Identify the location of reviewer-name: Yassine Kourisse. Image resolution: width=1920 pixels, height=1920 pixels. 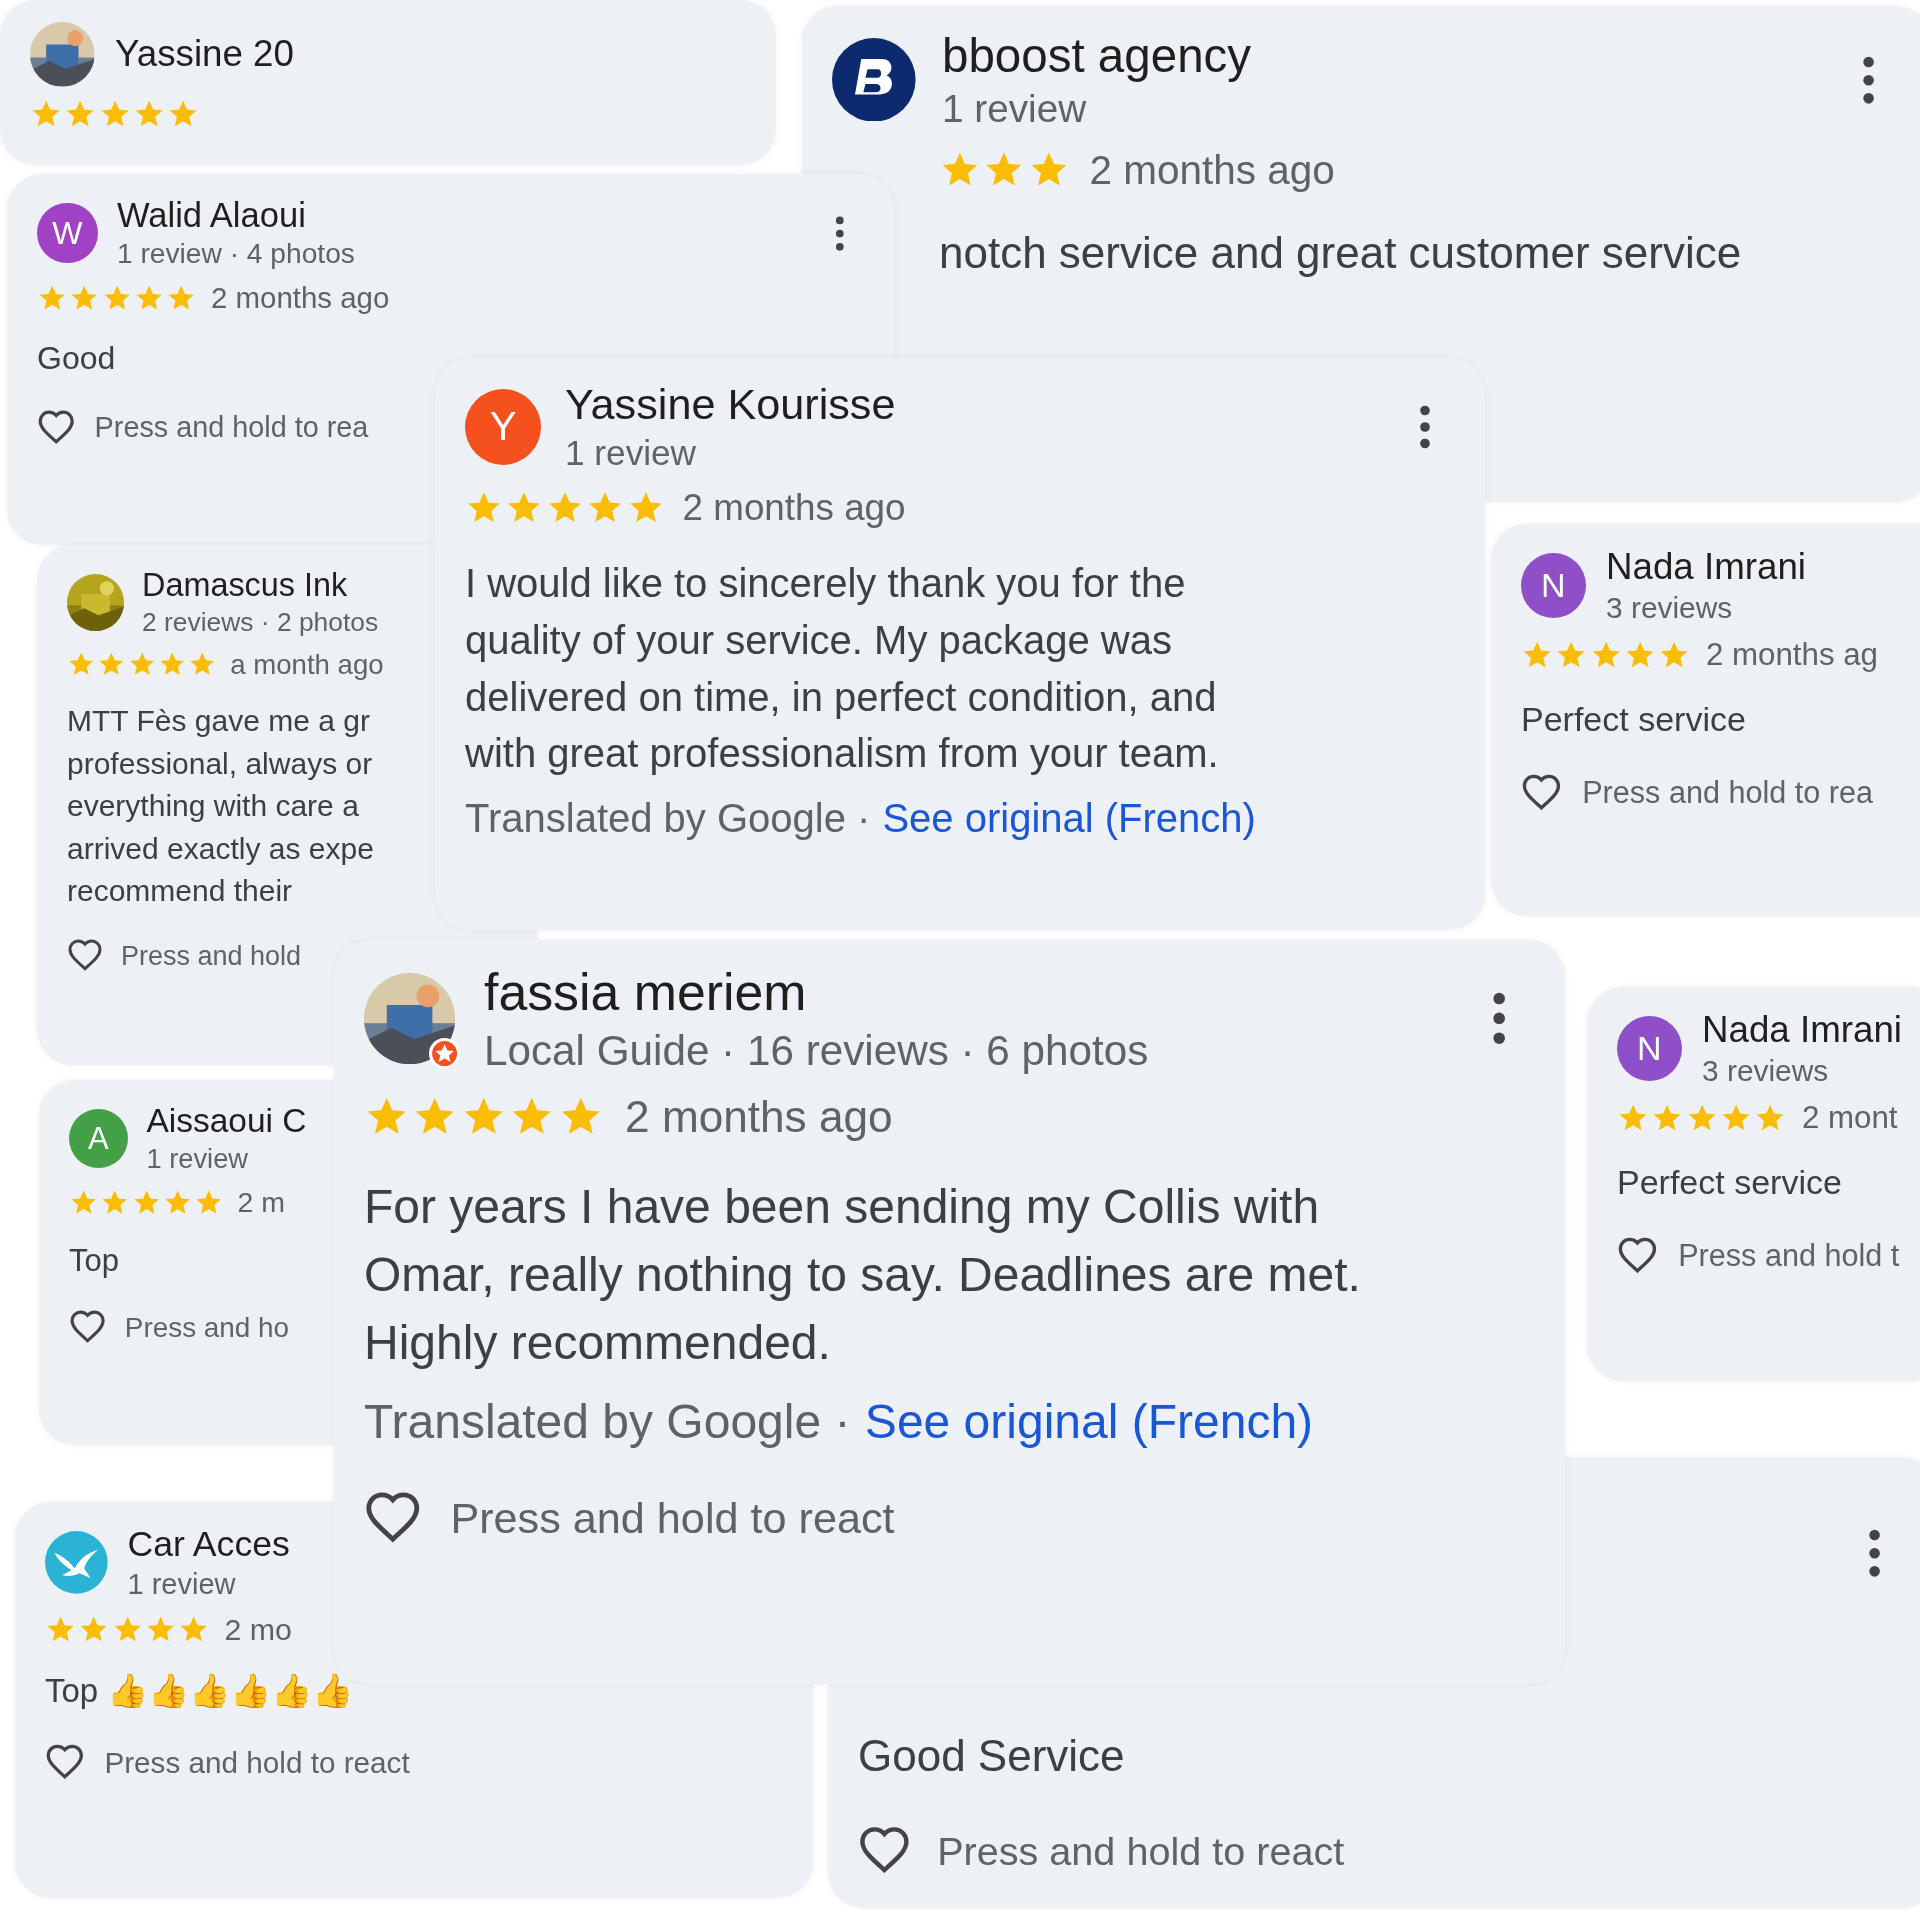
(730, 404).